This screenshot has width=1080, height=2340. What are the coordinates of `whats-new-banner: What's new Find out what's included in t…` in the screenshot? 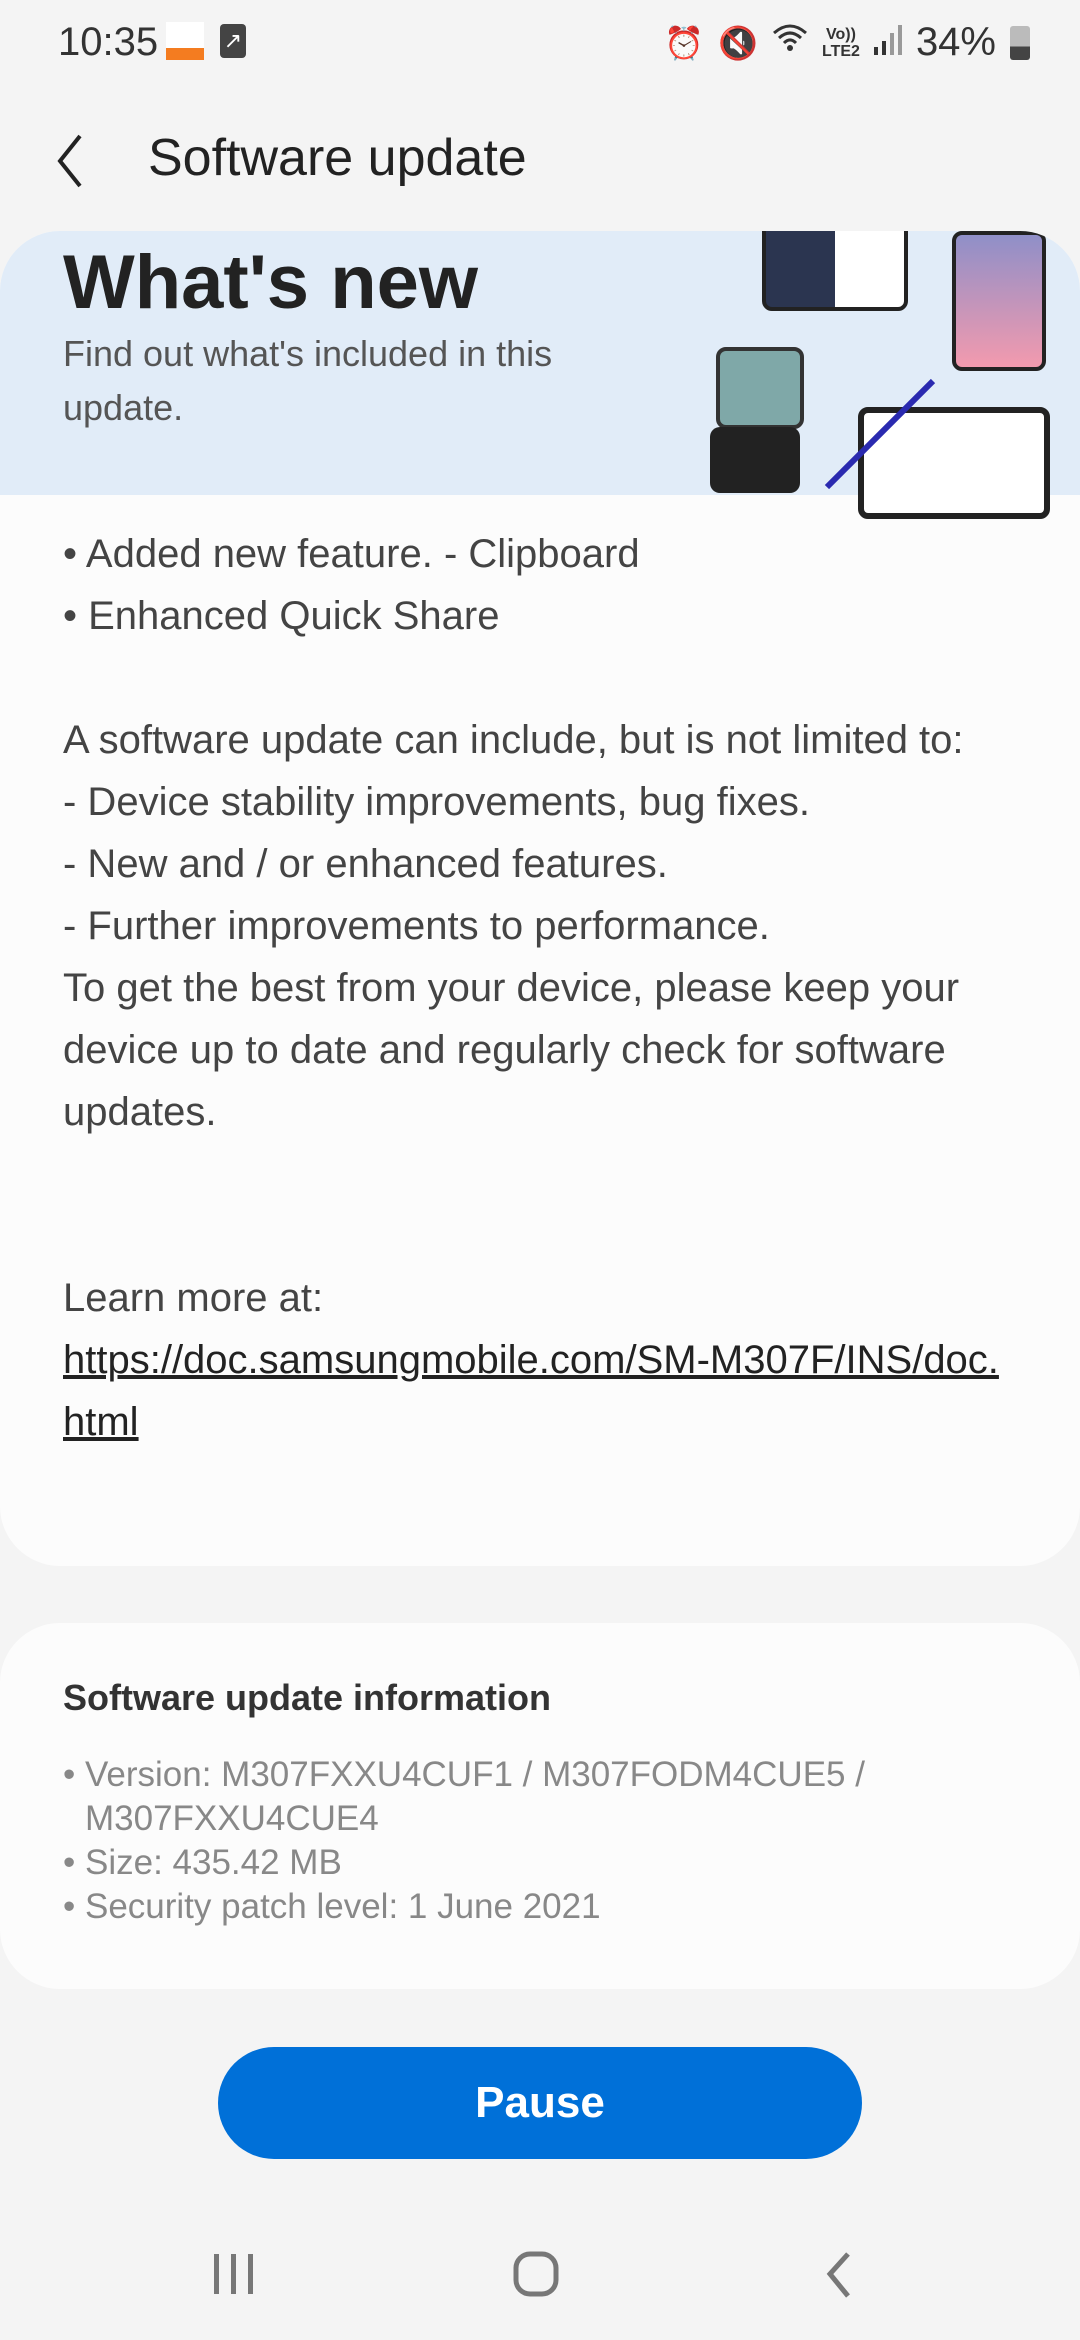 It's located at (540, 375).